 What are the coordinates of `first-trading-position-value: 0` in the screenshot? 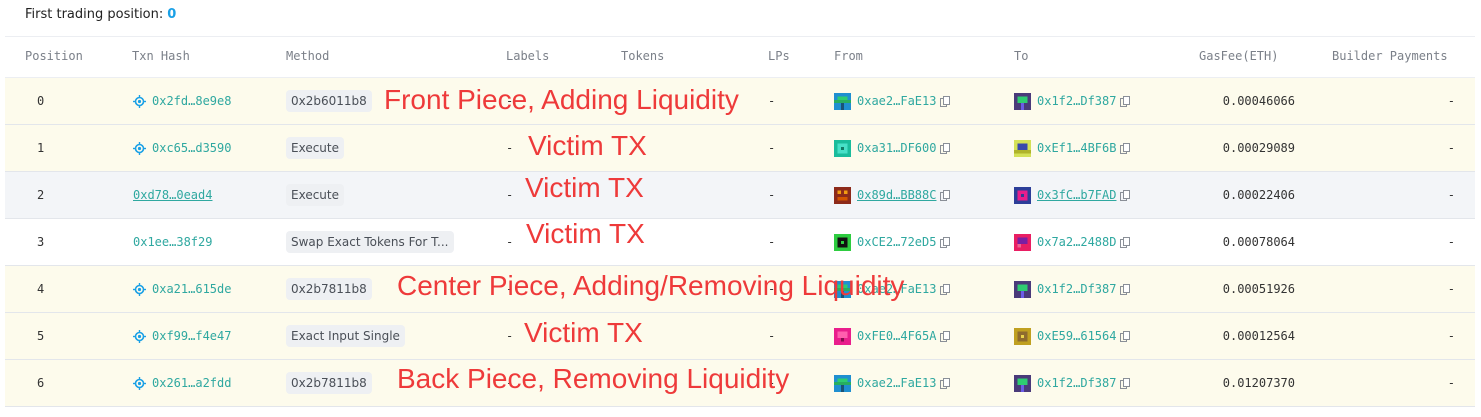 It's located at (172, 14).